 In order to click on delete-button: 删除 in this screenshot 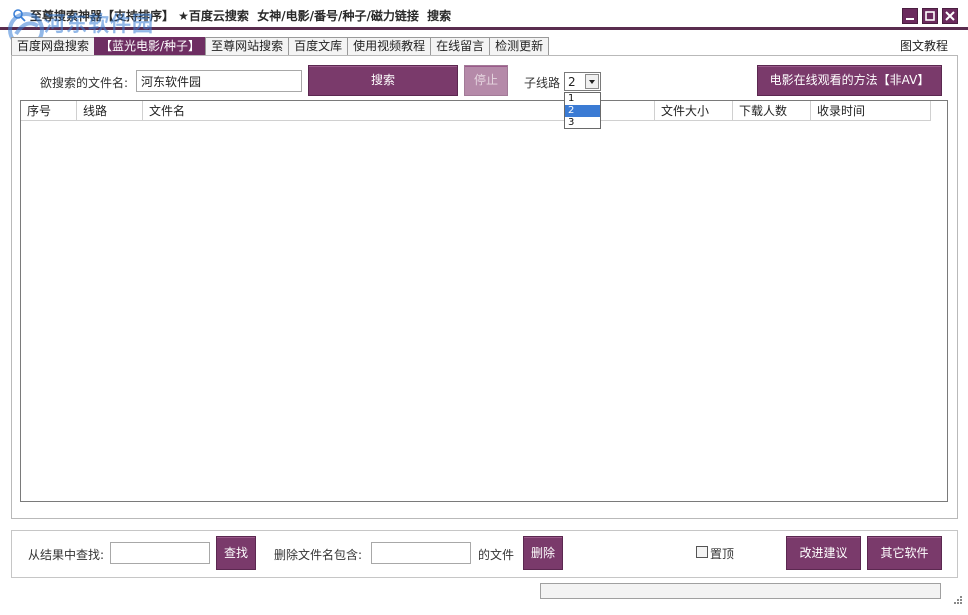, I will do `click(543, 553)`.